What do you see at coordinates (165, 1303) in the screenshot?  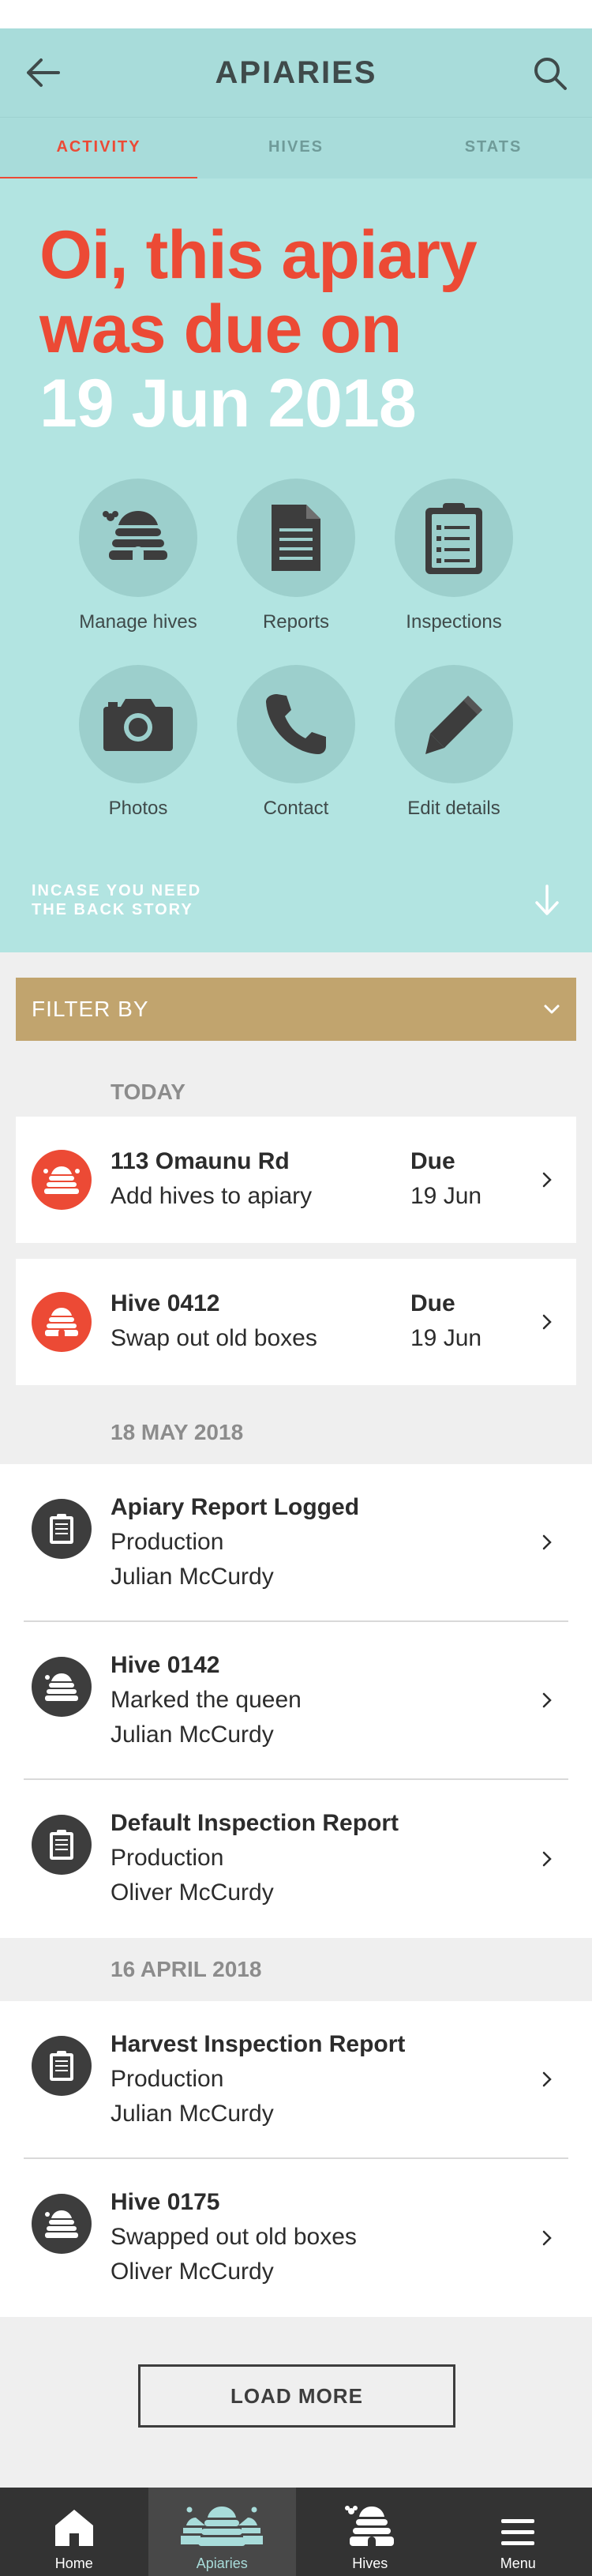 I see `task-title: Hive 0412` at bounding box center [165, 1303].